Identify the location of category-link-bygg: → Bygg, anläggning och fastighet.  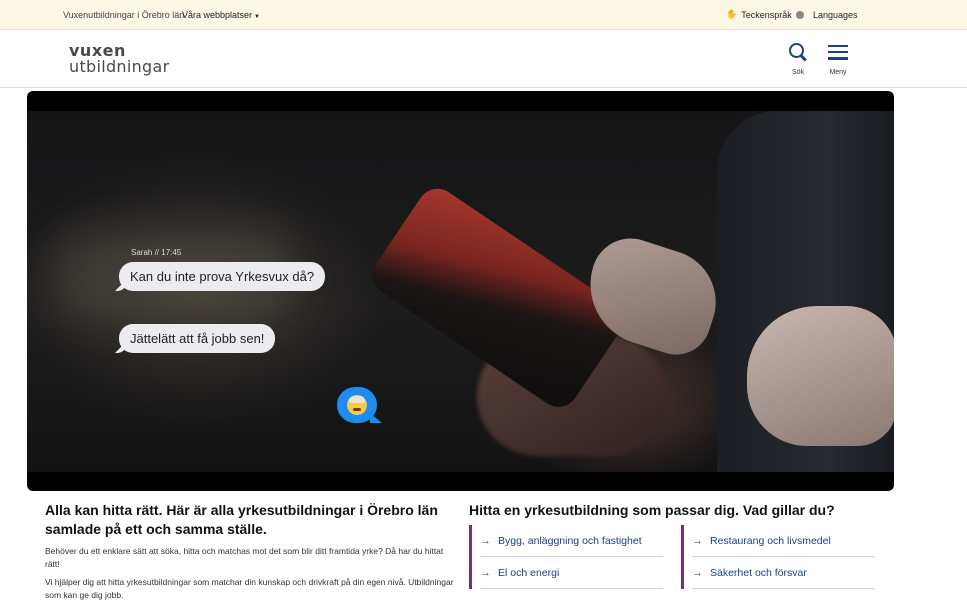
(571, 541).